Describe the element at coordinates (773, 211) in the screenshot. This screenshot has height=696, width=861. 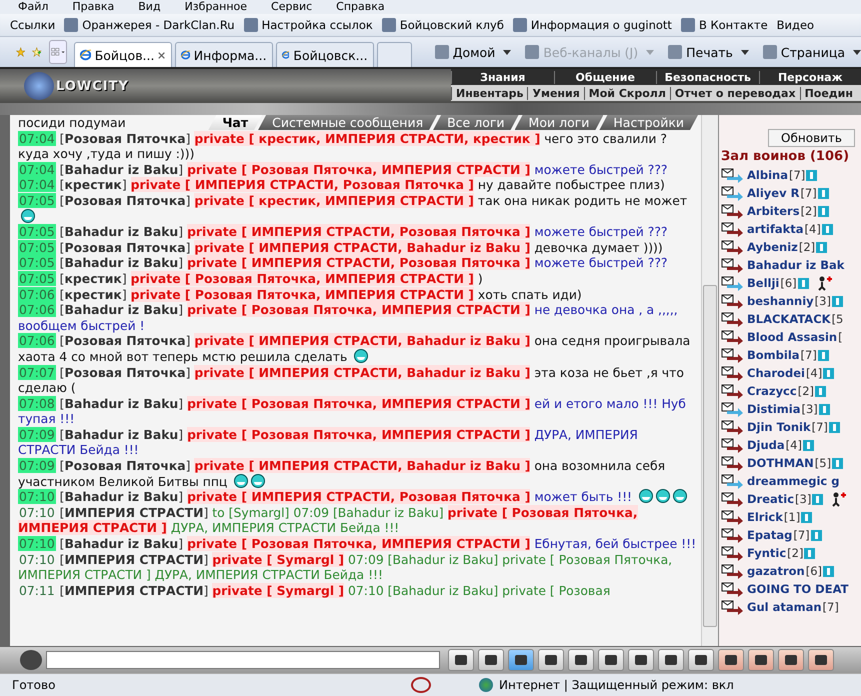
I see `user-name: Arbiters` at that location.